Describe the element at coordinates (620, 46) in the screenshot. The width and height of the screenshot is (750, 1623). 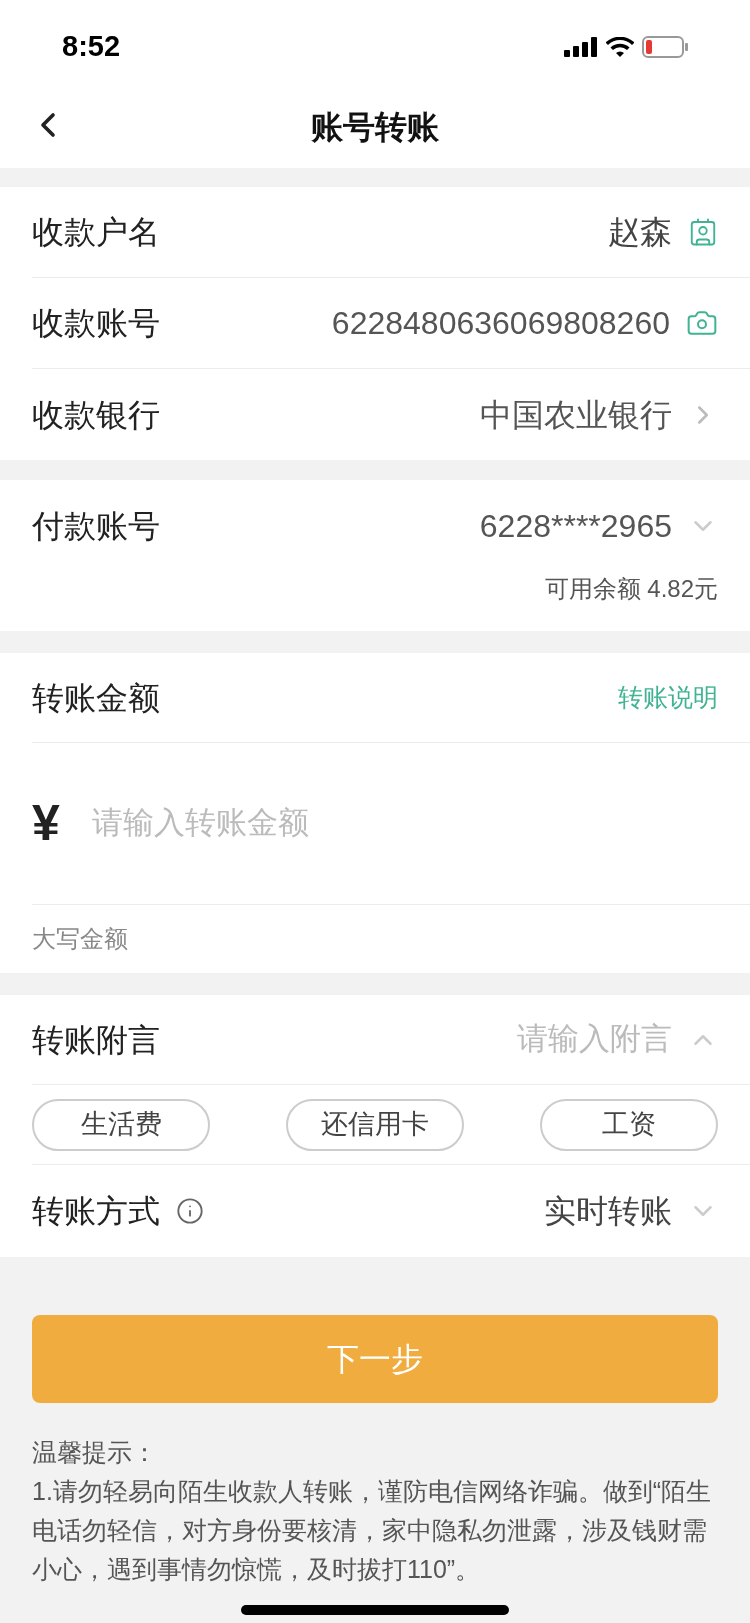
I see `wifi-icon` at that location.